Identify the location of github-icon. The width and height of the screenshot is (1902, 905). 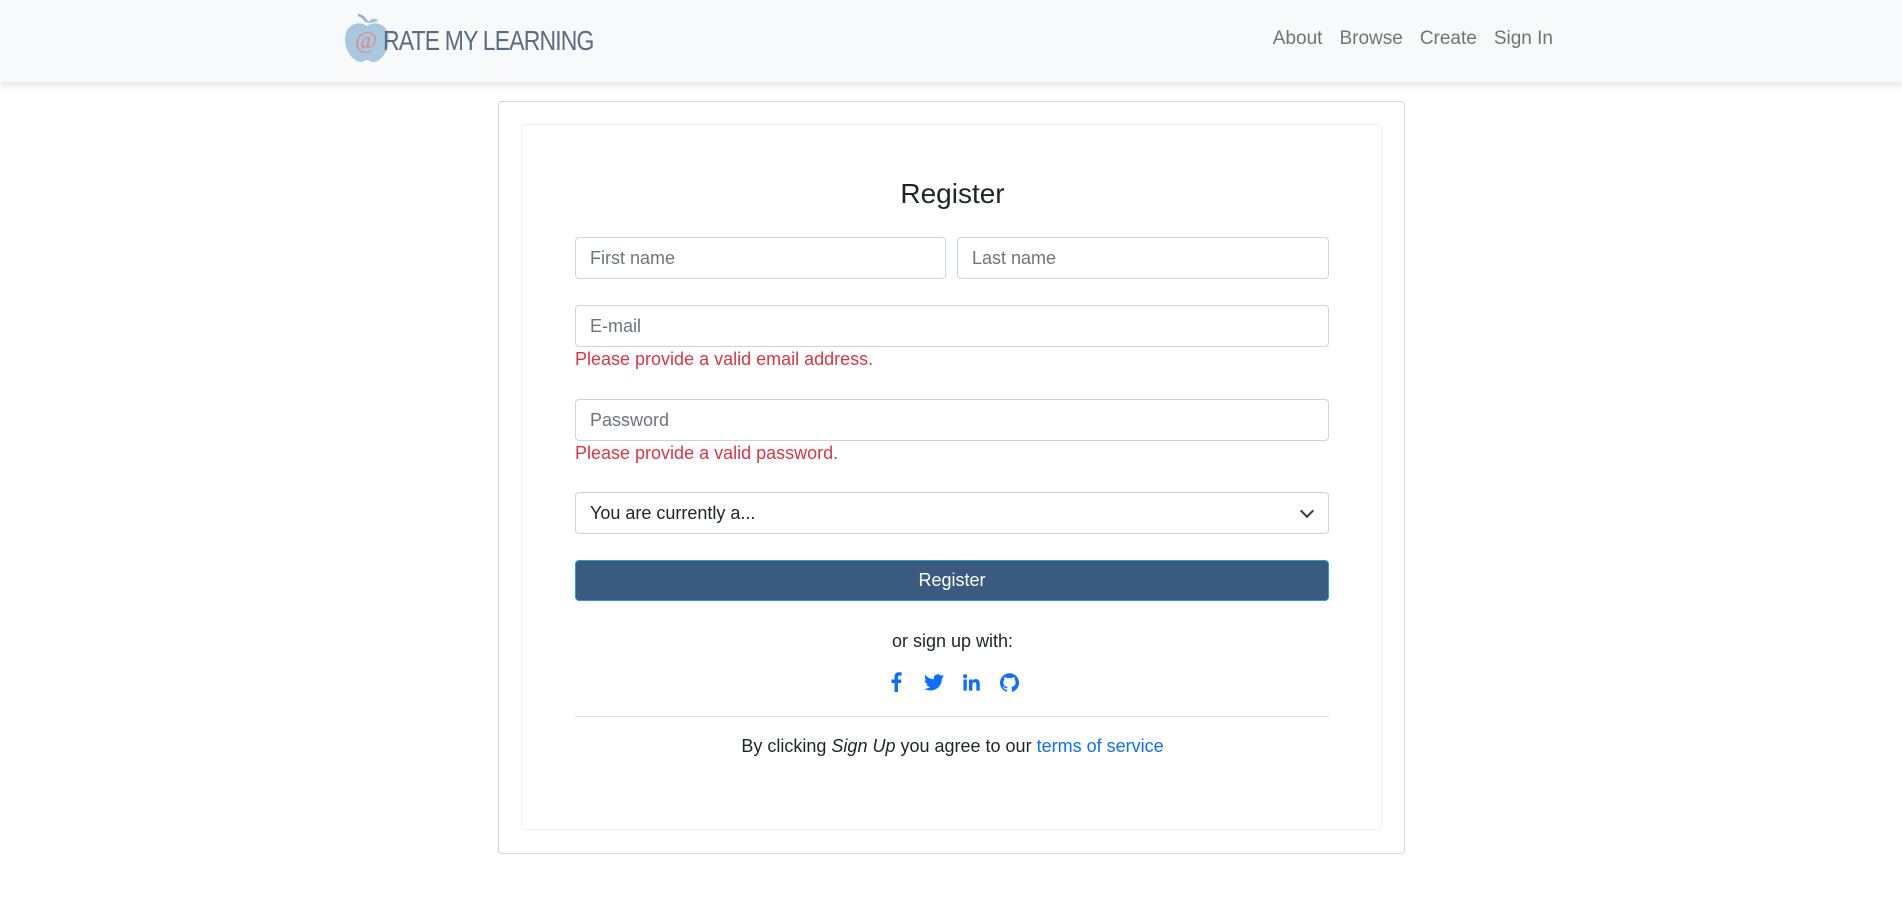
(1010, 682).